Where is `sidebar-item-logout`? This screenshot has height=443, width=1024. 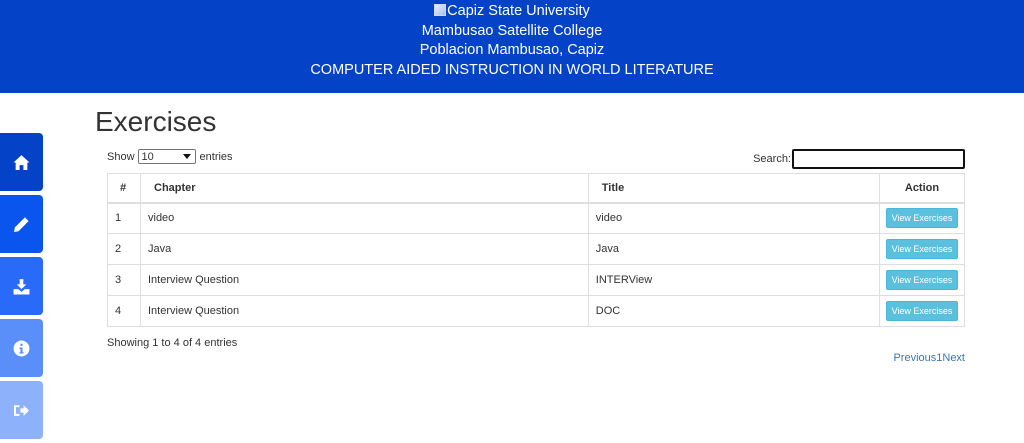 sidebar-item-logout is located at coordinates (21, 410).